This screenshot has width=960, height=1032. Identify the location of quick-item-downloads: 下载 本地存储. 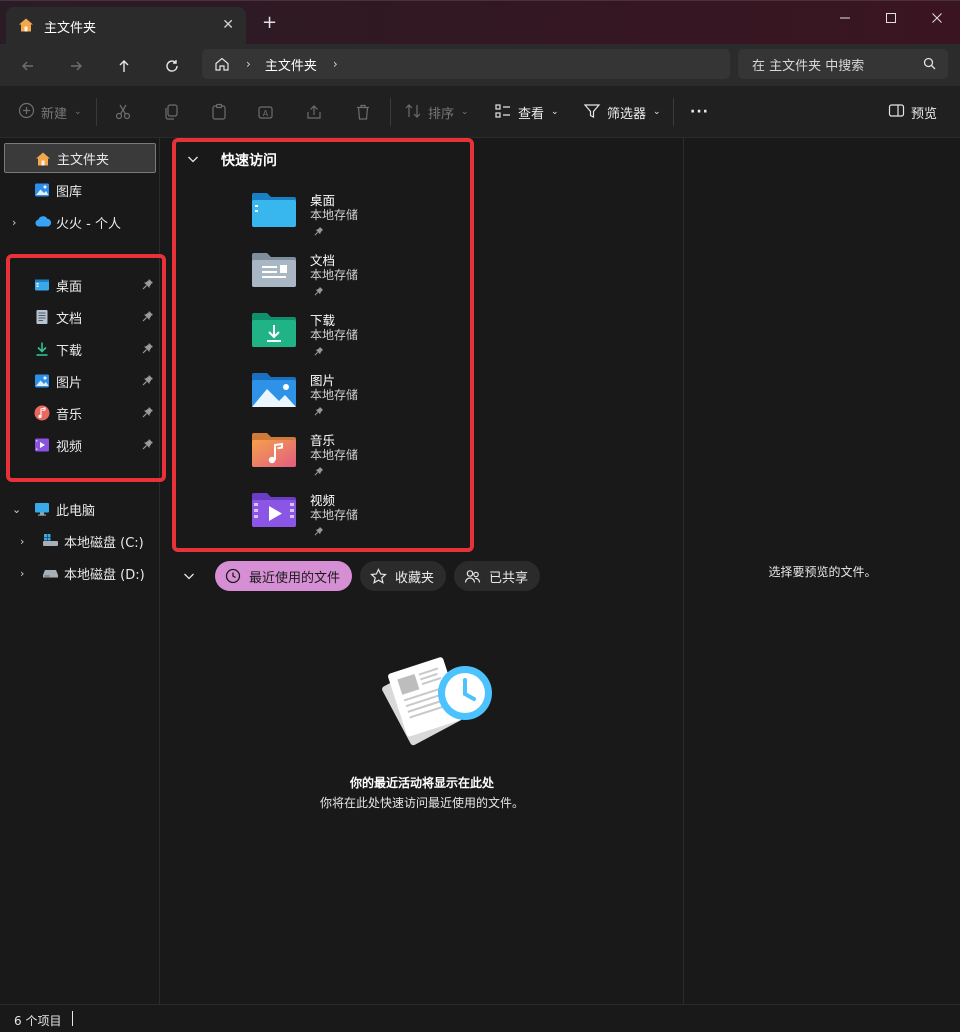
(351, 338).